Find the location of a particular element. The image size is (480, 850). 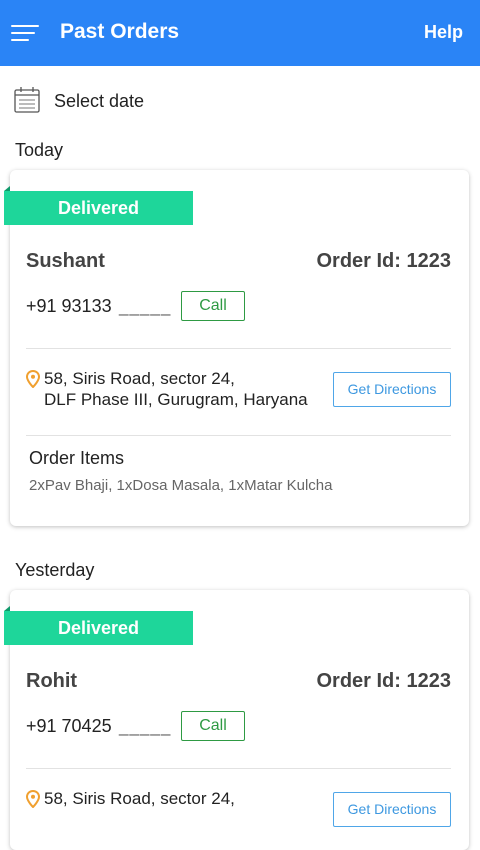

help-button: Help is located at coordinates (443, 32).